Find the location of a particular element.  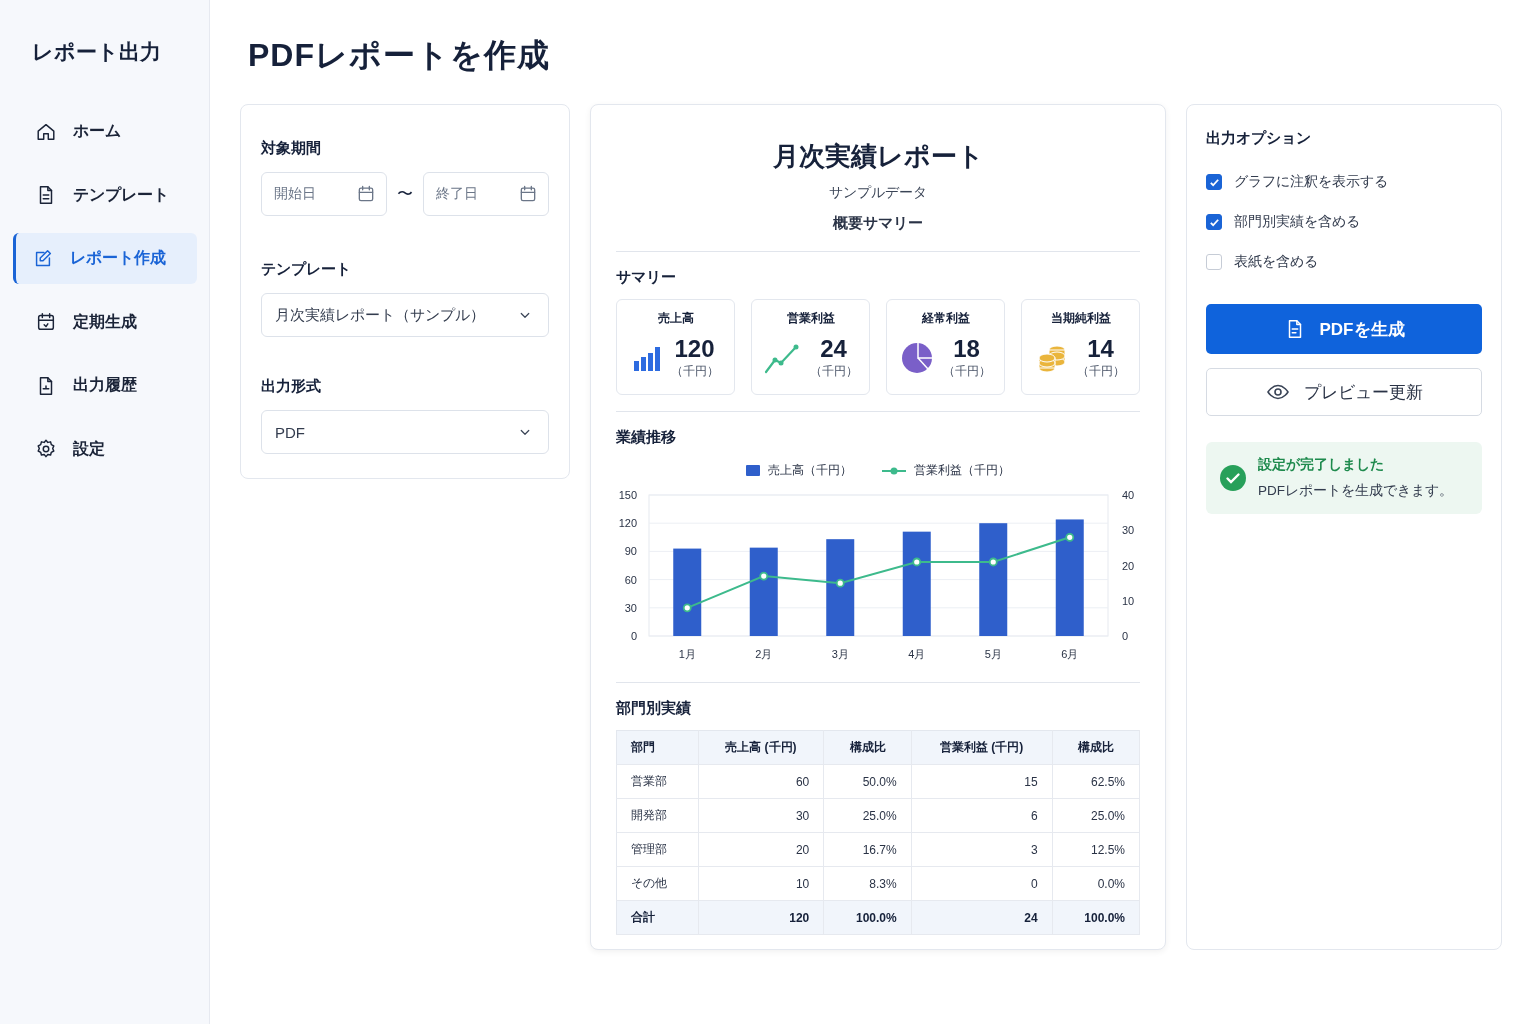

field-label: 対象期間 is located at coordinates (291, 148).